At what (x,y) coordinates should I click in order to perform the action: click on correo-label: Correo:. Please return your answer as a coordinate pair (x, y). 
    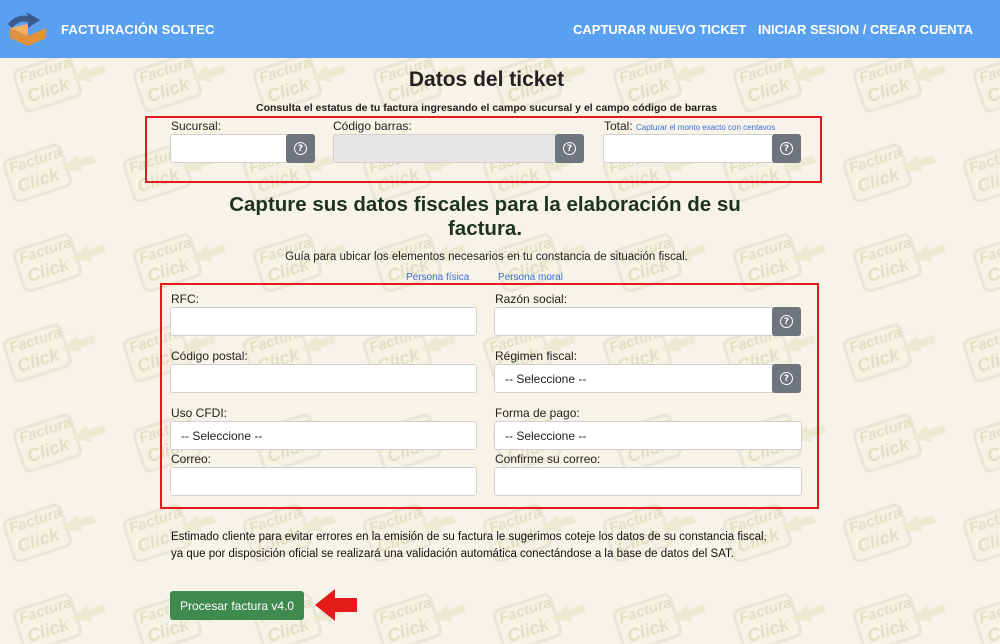
    Looking at the image, I should click on (191, 459).